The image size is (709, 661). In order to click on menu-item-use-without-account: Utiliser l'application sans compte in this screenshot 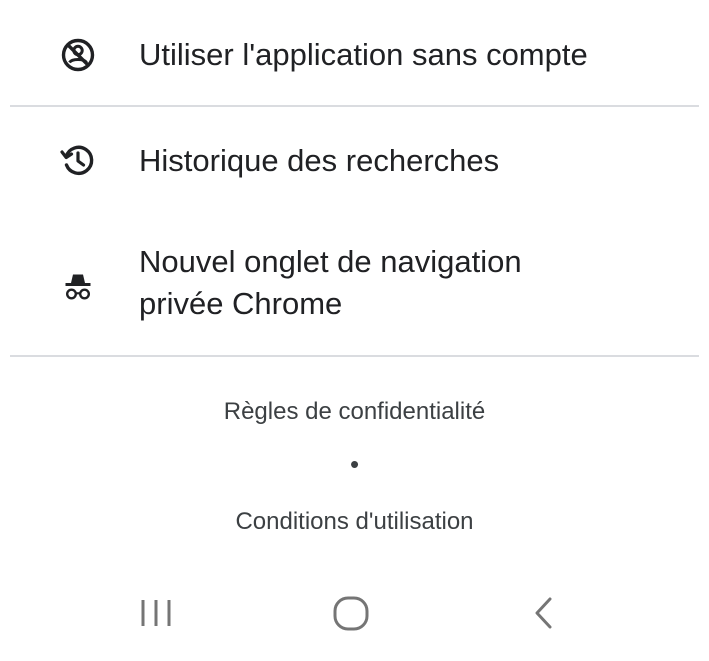, I will do `click(354, 55)`.